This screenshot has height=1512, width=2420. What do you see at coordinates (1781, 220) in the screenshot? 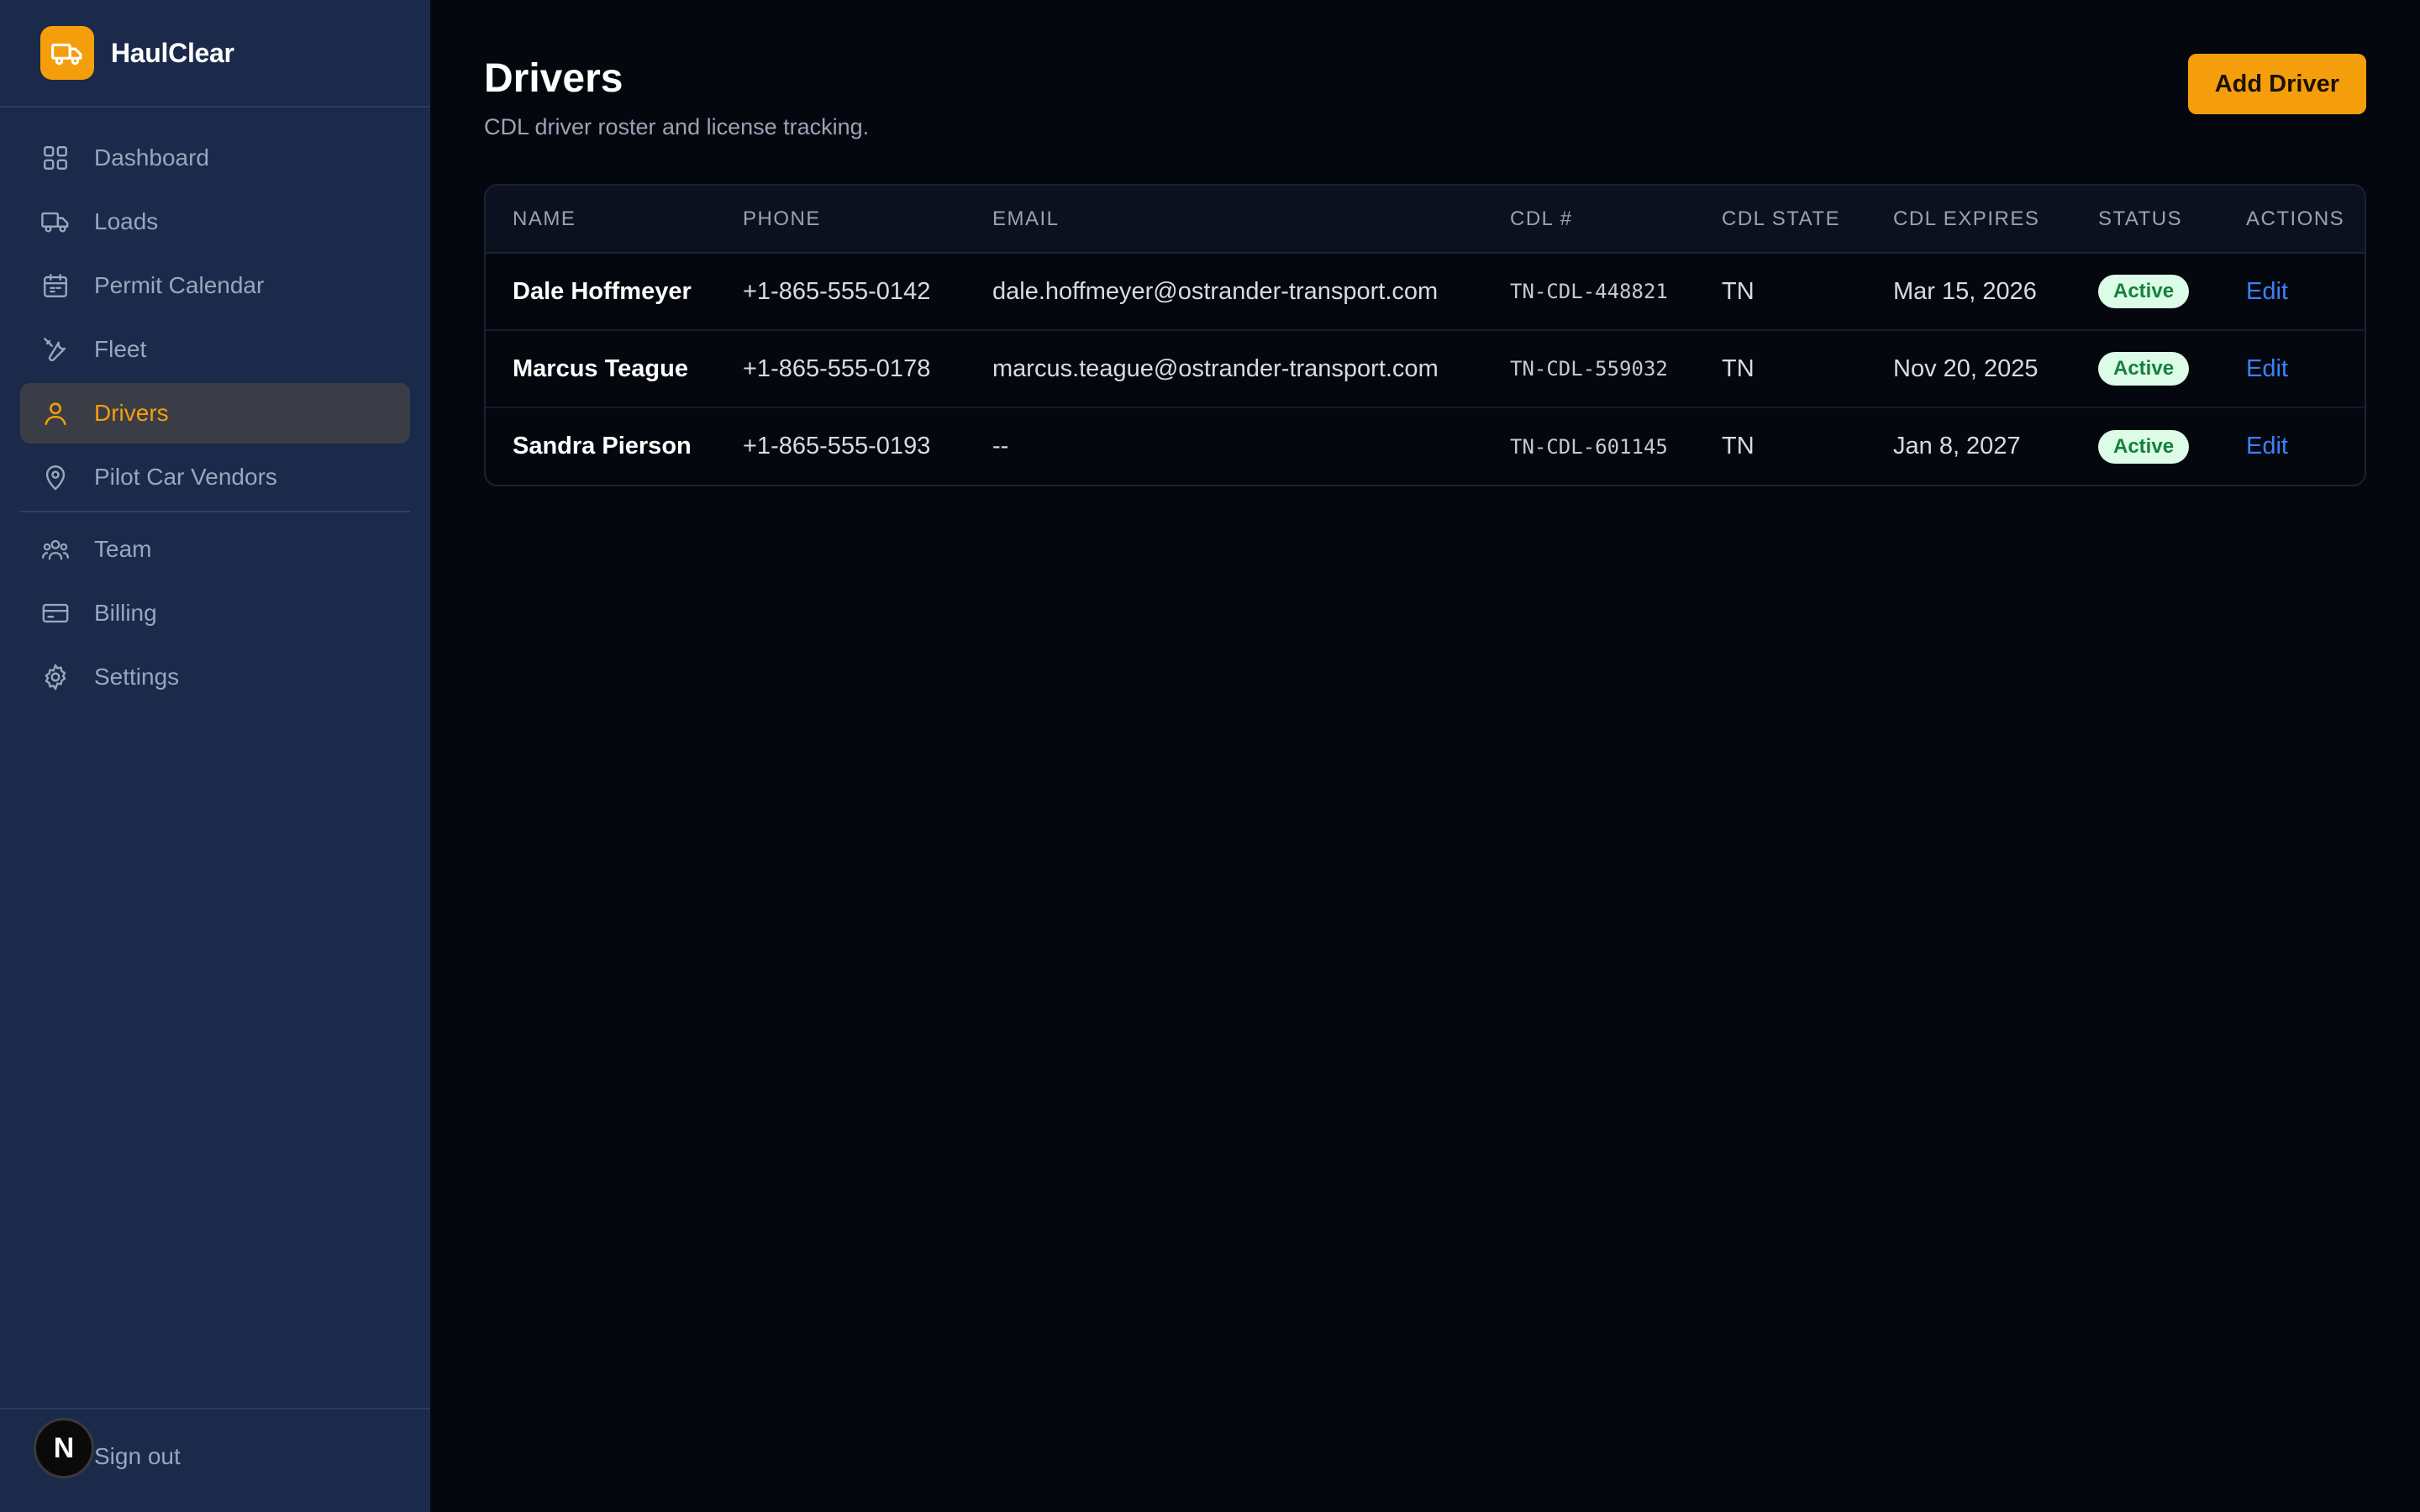
I see `column-header-cdl-state: CDL STATE` at bounding box center [1781, 220].